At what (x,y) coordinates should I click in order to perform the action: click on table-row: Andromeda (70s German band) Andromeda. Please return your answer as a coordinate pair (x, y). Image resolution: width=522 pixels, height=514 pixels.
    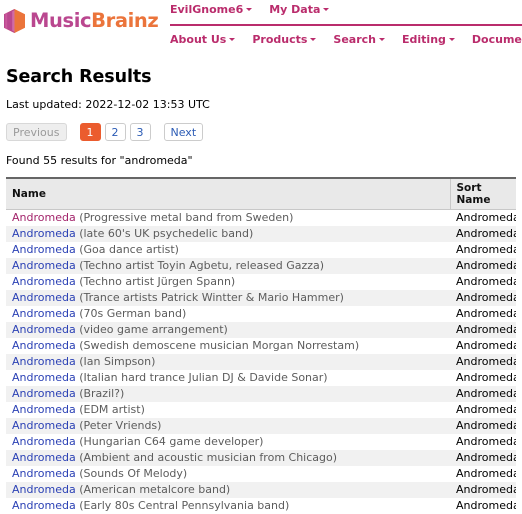
    Looking at the image, I should click on (261, 314).